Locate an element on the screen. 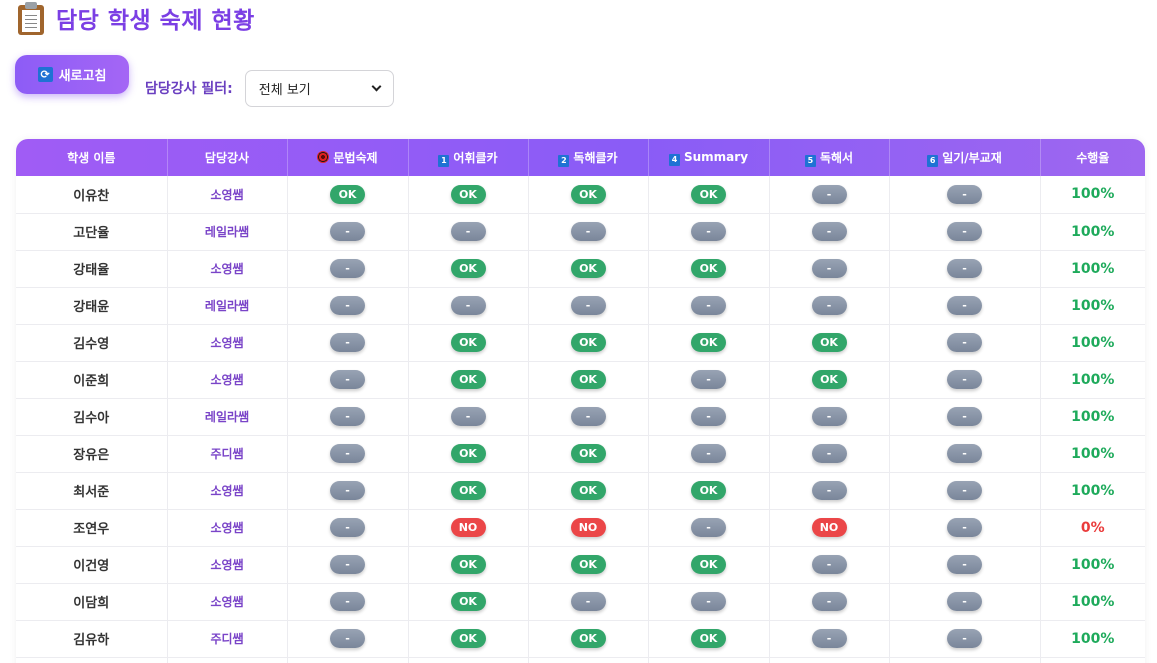 The height and width of the screenshot is (663, 1157). column-header-vocab: 1 어휘클카 is located at coordinates (468, 157).